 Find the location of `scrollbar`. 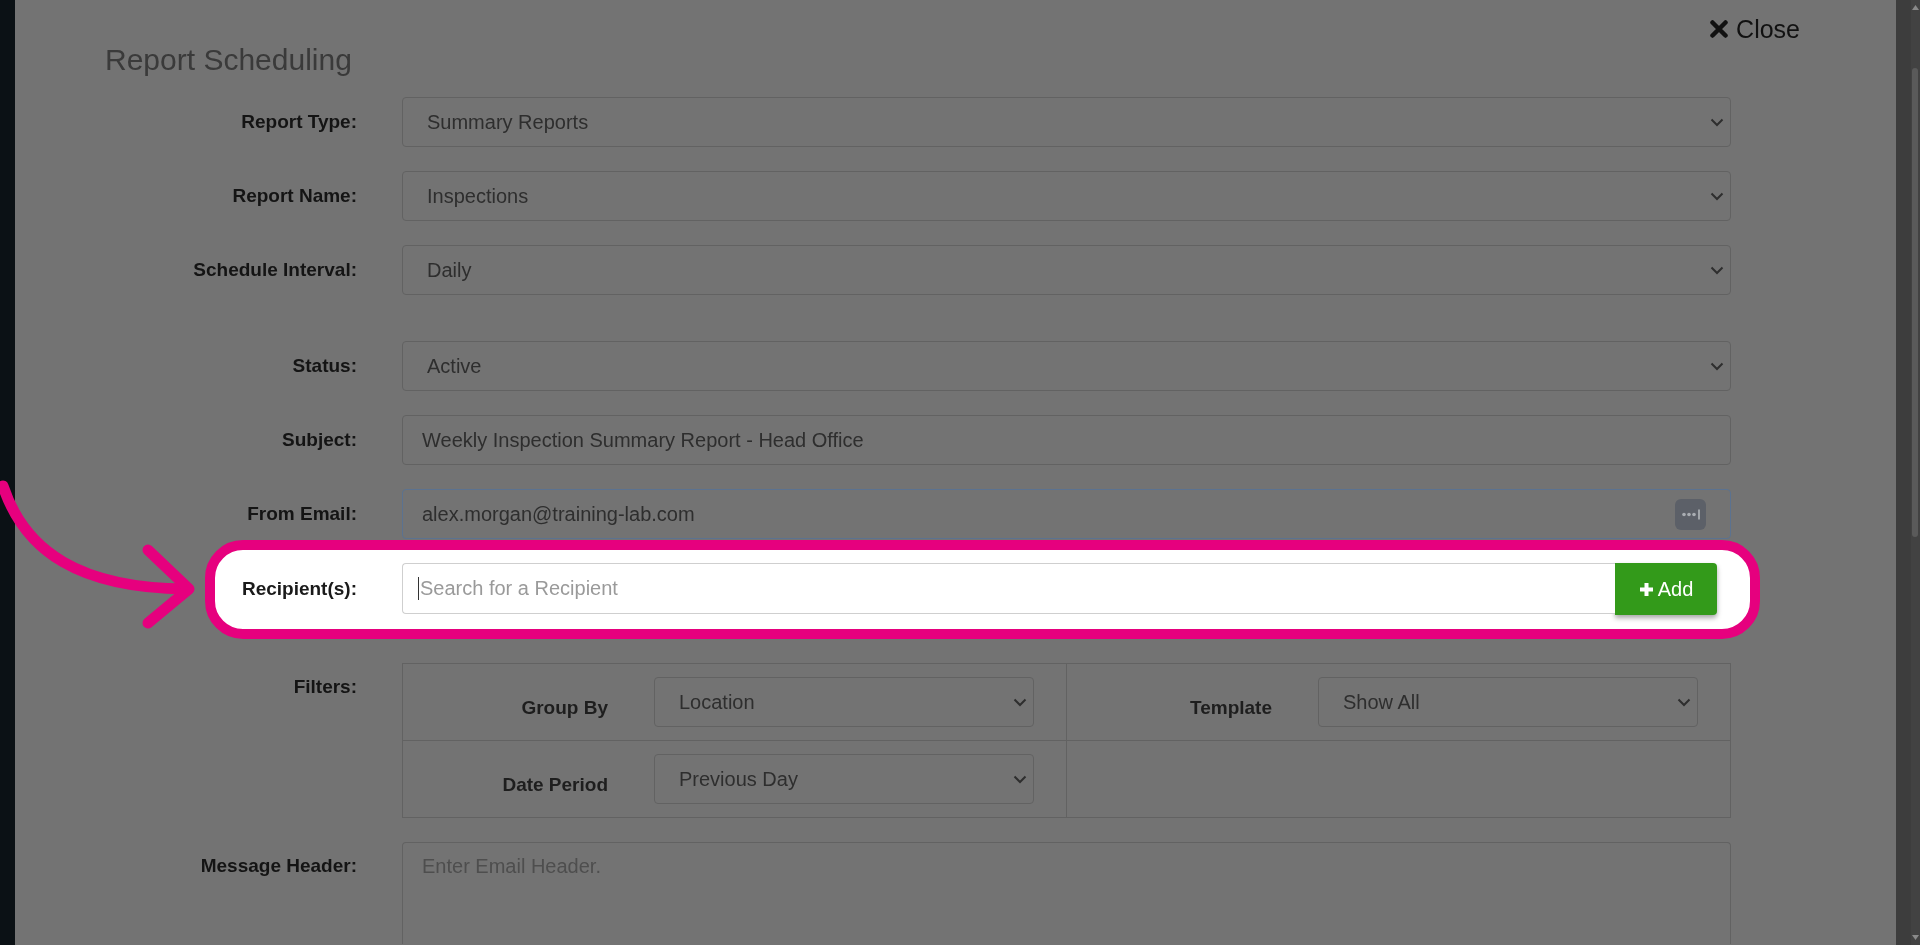

scrollbar is located at coordinates (1908, 472).